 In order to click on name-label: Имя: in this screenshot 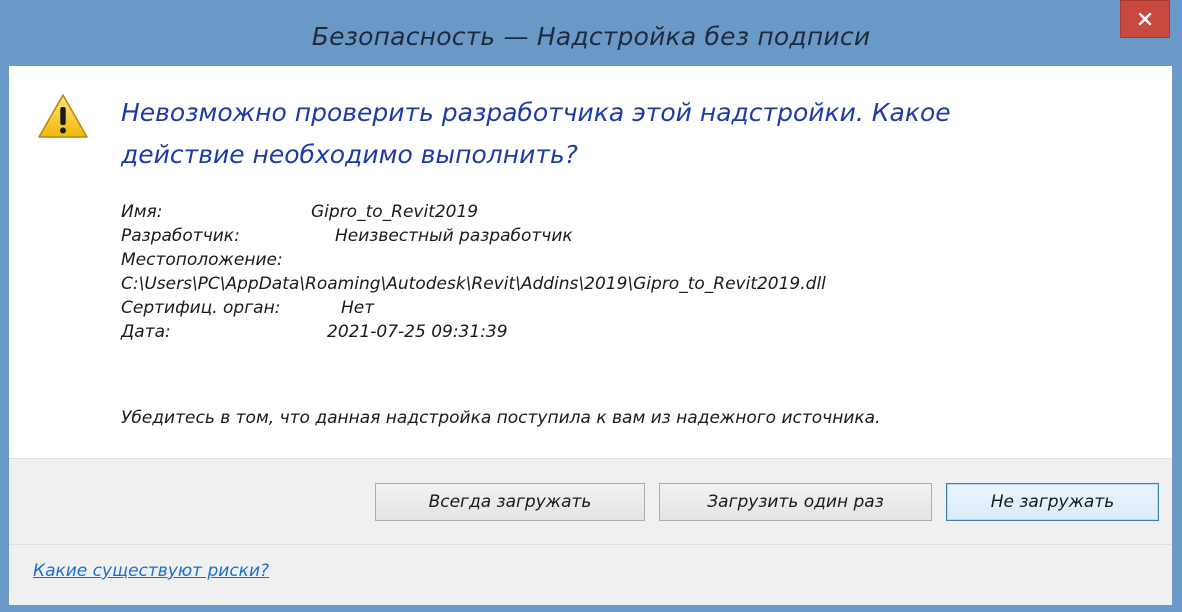, I will do `click(142, 212)`.